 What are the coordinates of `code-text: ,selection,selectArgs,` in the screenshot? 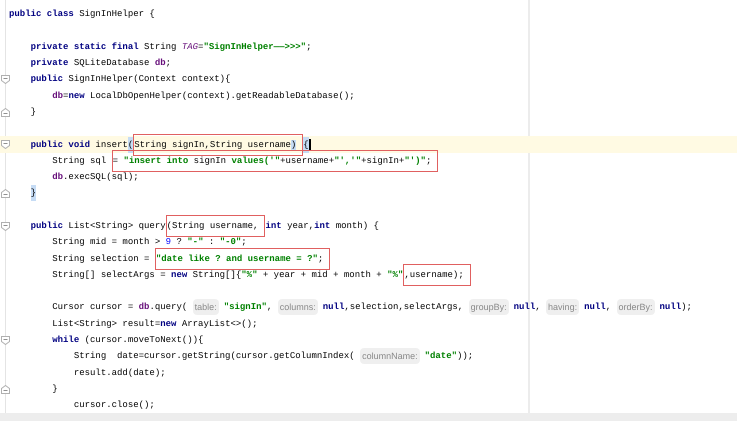 It's located at (404, 307).